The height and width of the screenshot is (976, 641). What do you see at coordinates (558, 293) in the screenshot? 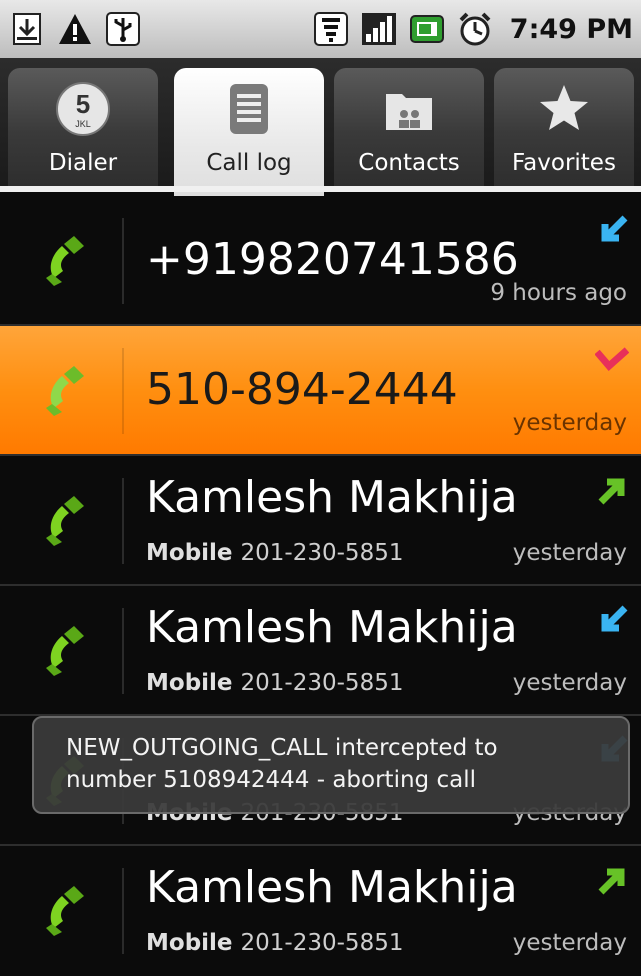
I see `call-time: 9 hours ago` at bounding box center [558, 293].